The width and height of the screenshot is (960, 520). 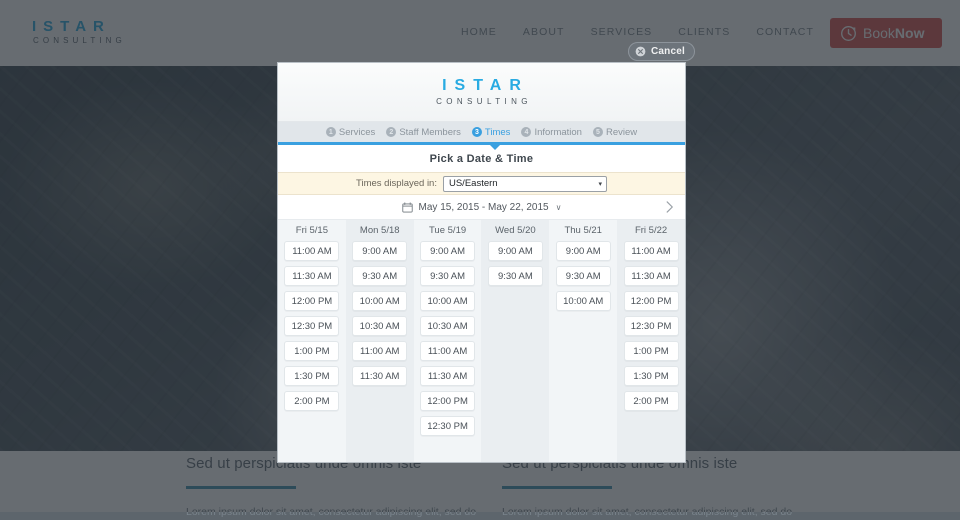 What do you see at coordinates (515, 341) in the screenshot?
I see `day-column-wed-5-20: Wed 5/20 9:00 AM 9:30 AM` at bounding box center [515, 341].